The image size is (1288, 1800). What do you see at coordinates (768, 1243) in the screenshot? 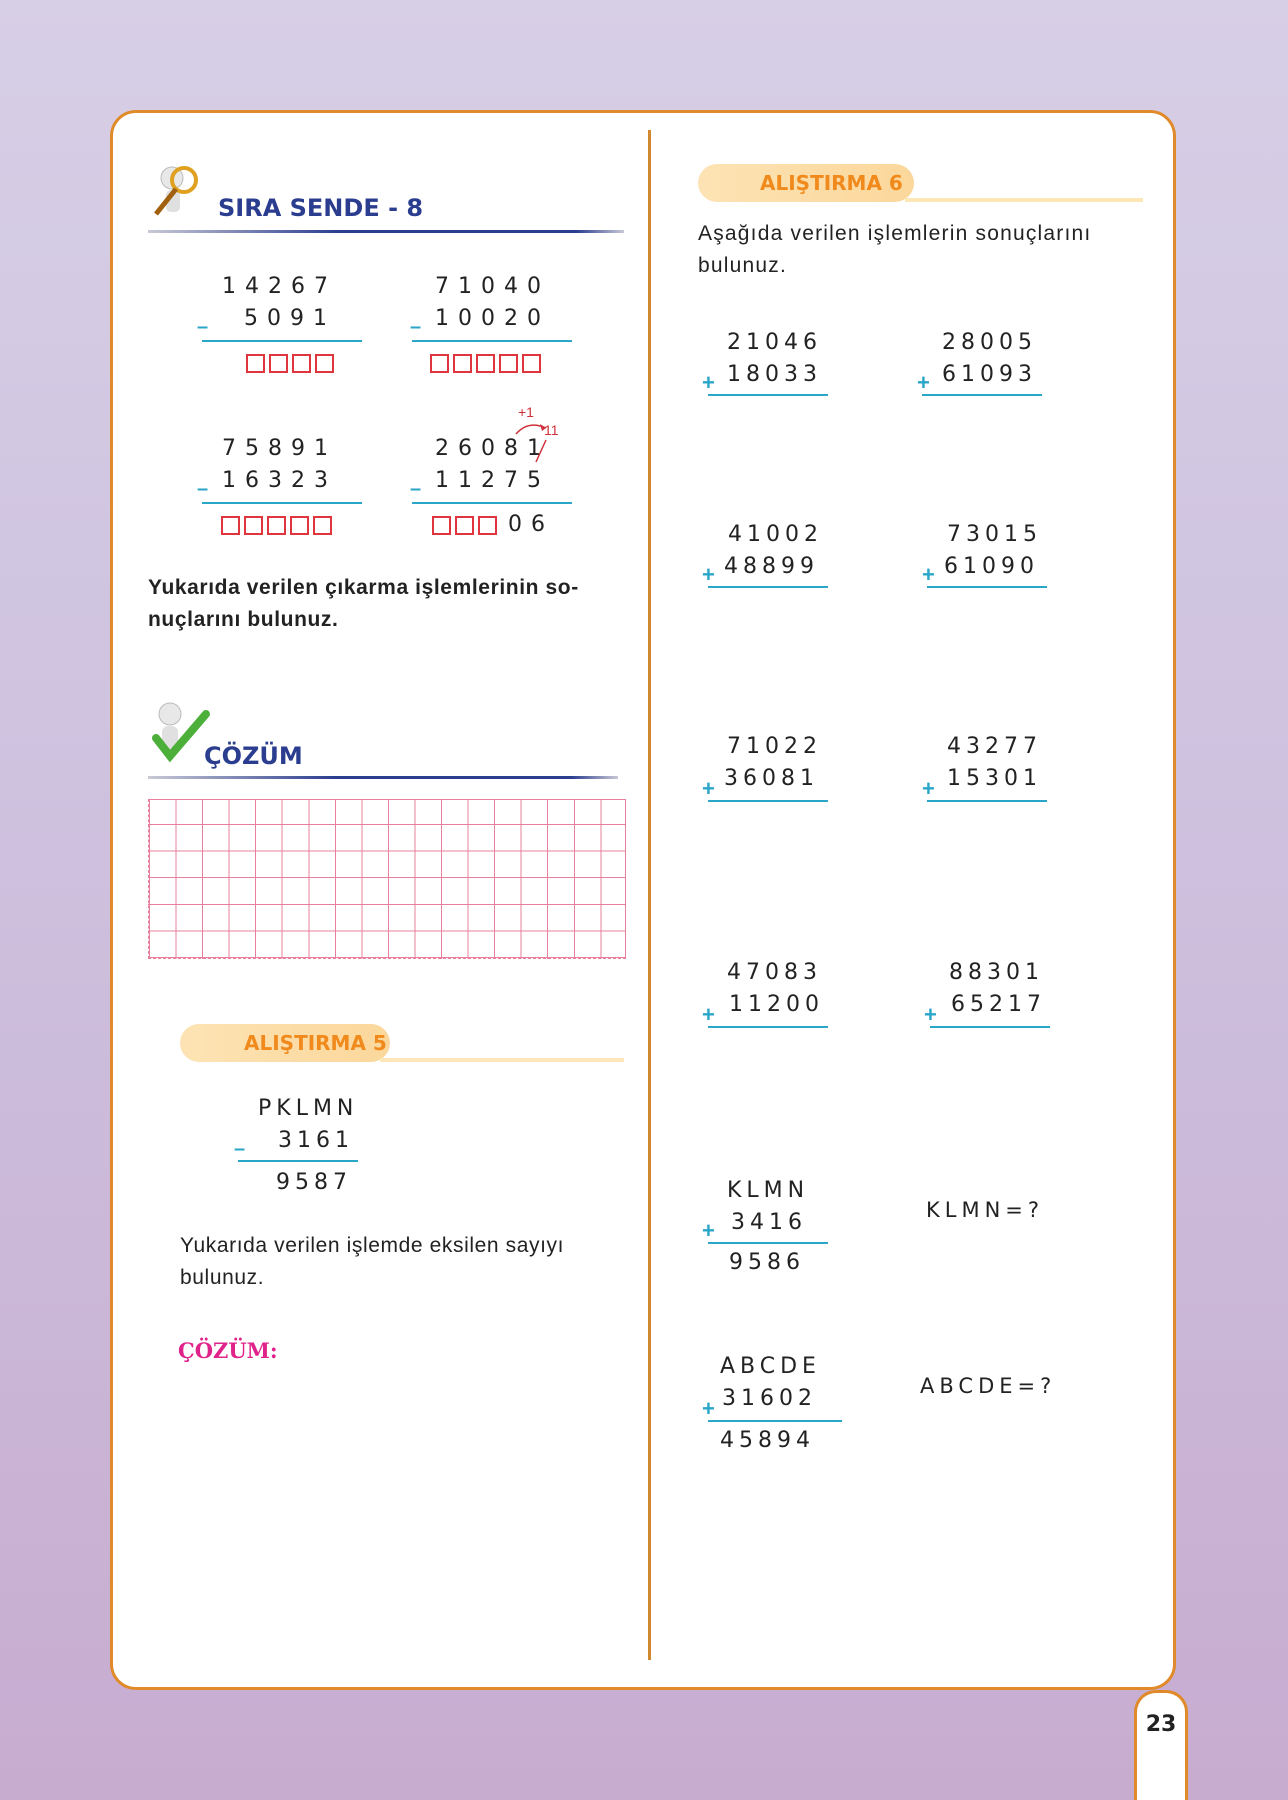
I see `klmn-line` at bounding box center [768, 1243].